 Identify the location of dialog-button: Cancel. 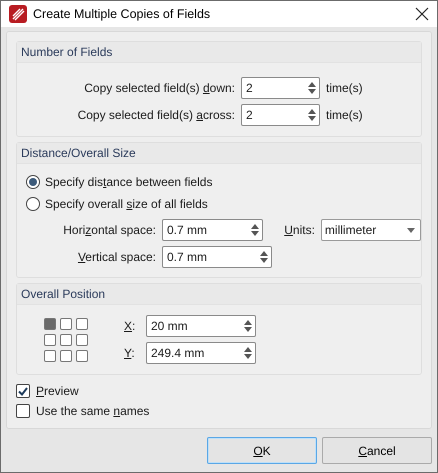
(377, 450).